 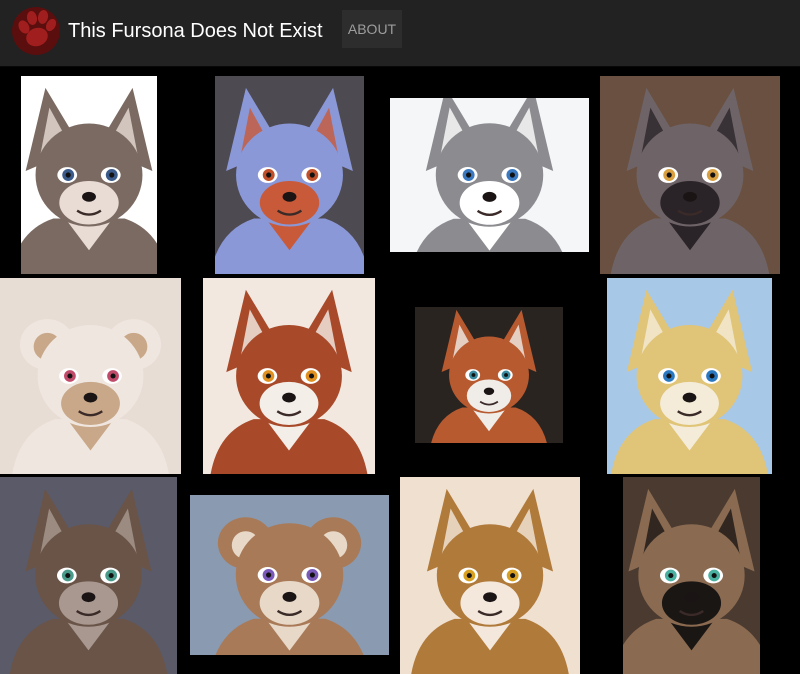 I want to click on blonde-rabbit-image, so click(x=90, y=376).